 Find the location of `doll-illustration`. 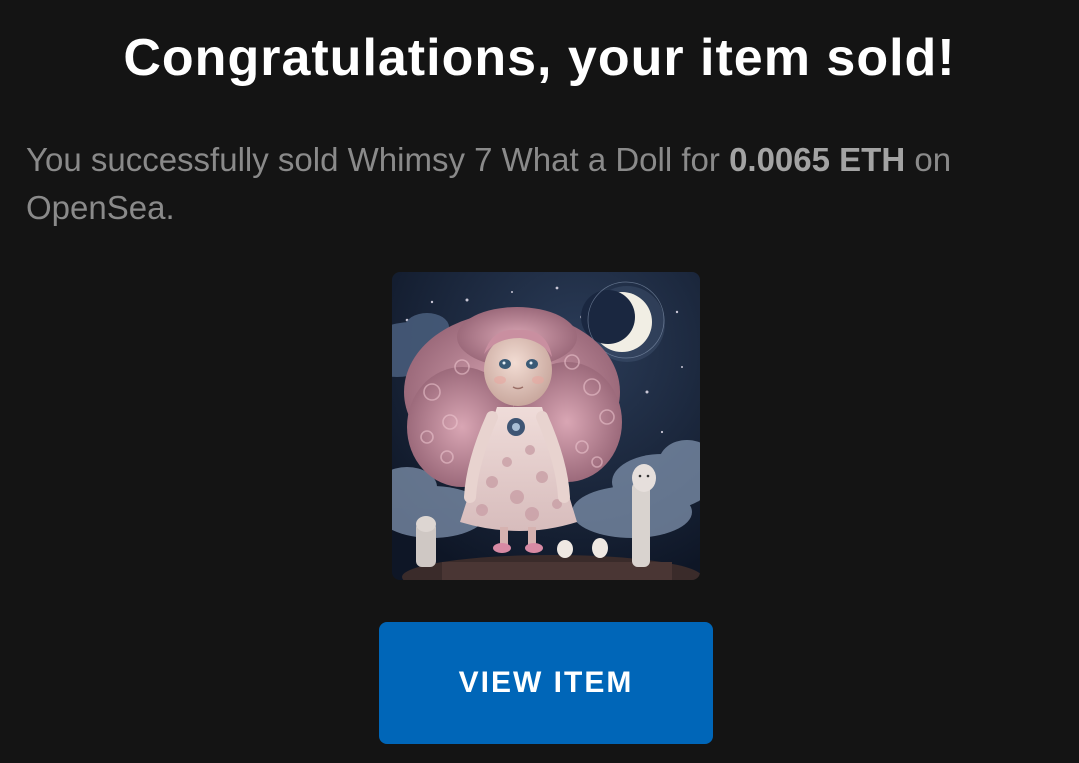

doll-illustration is located at coordinates (546, 426).